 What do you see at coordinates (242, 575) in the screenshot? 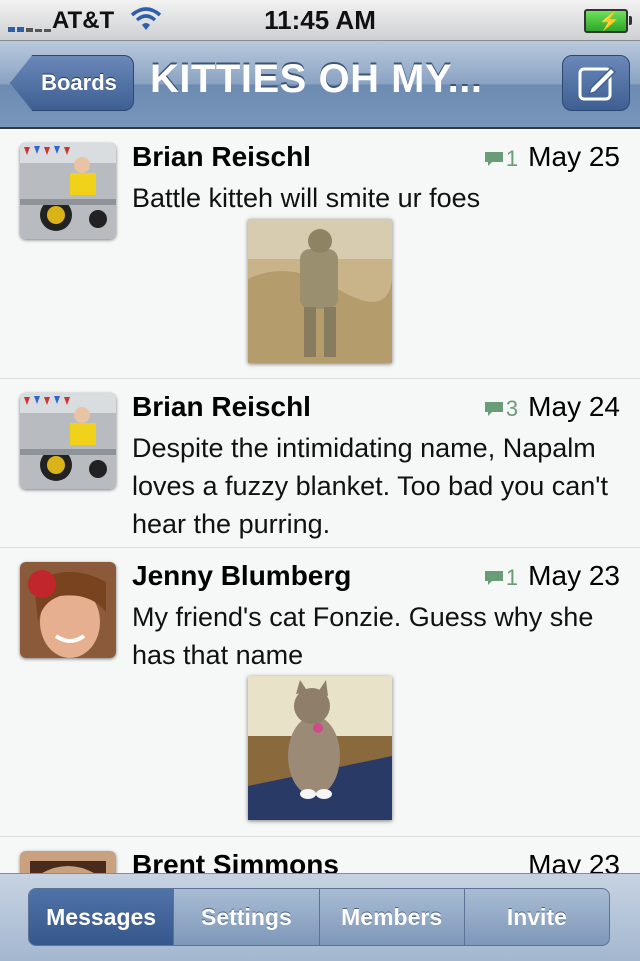
I see `author-name: Jenny Blumberg` at bounding box center [242, 575].